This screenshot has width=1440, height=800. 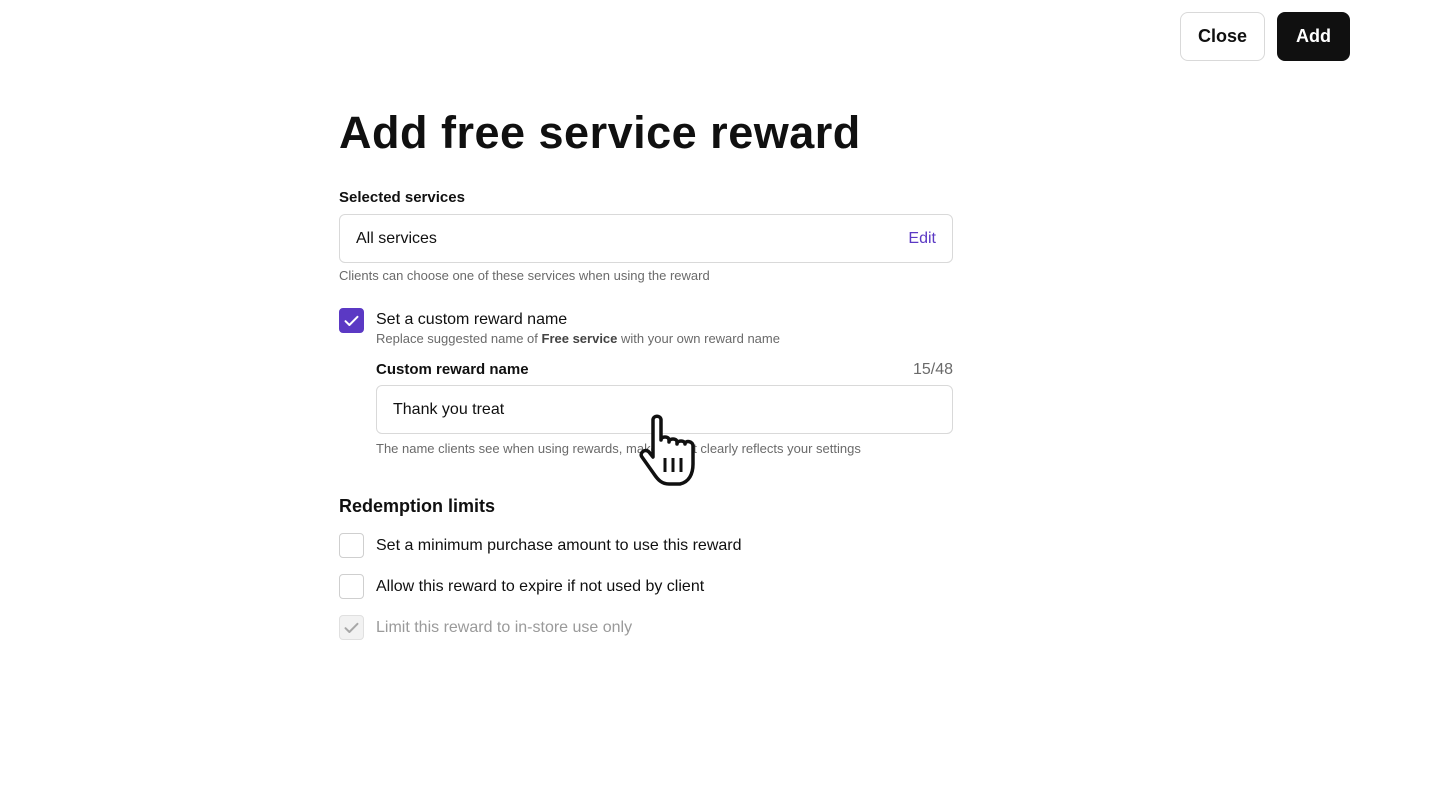 I want to click on top-actions: Close Add, so click(x=1265, y=36).